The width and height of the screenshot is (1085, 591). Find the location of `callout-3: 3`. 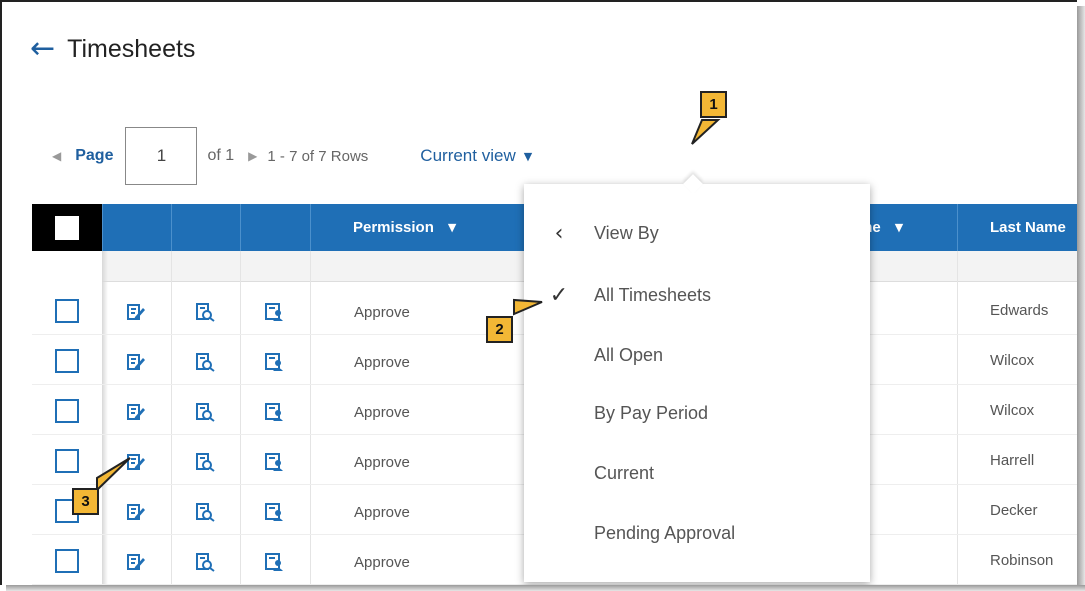

callout-3: 3 is located at coordinates (85, 501).